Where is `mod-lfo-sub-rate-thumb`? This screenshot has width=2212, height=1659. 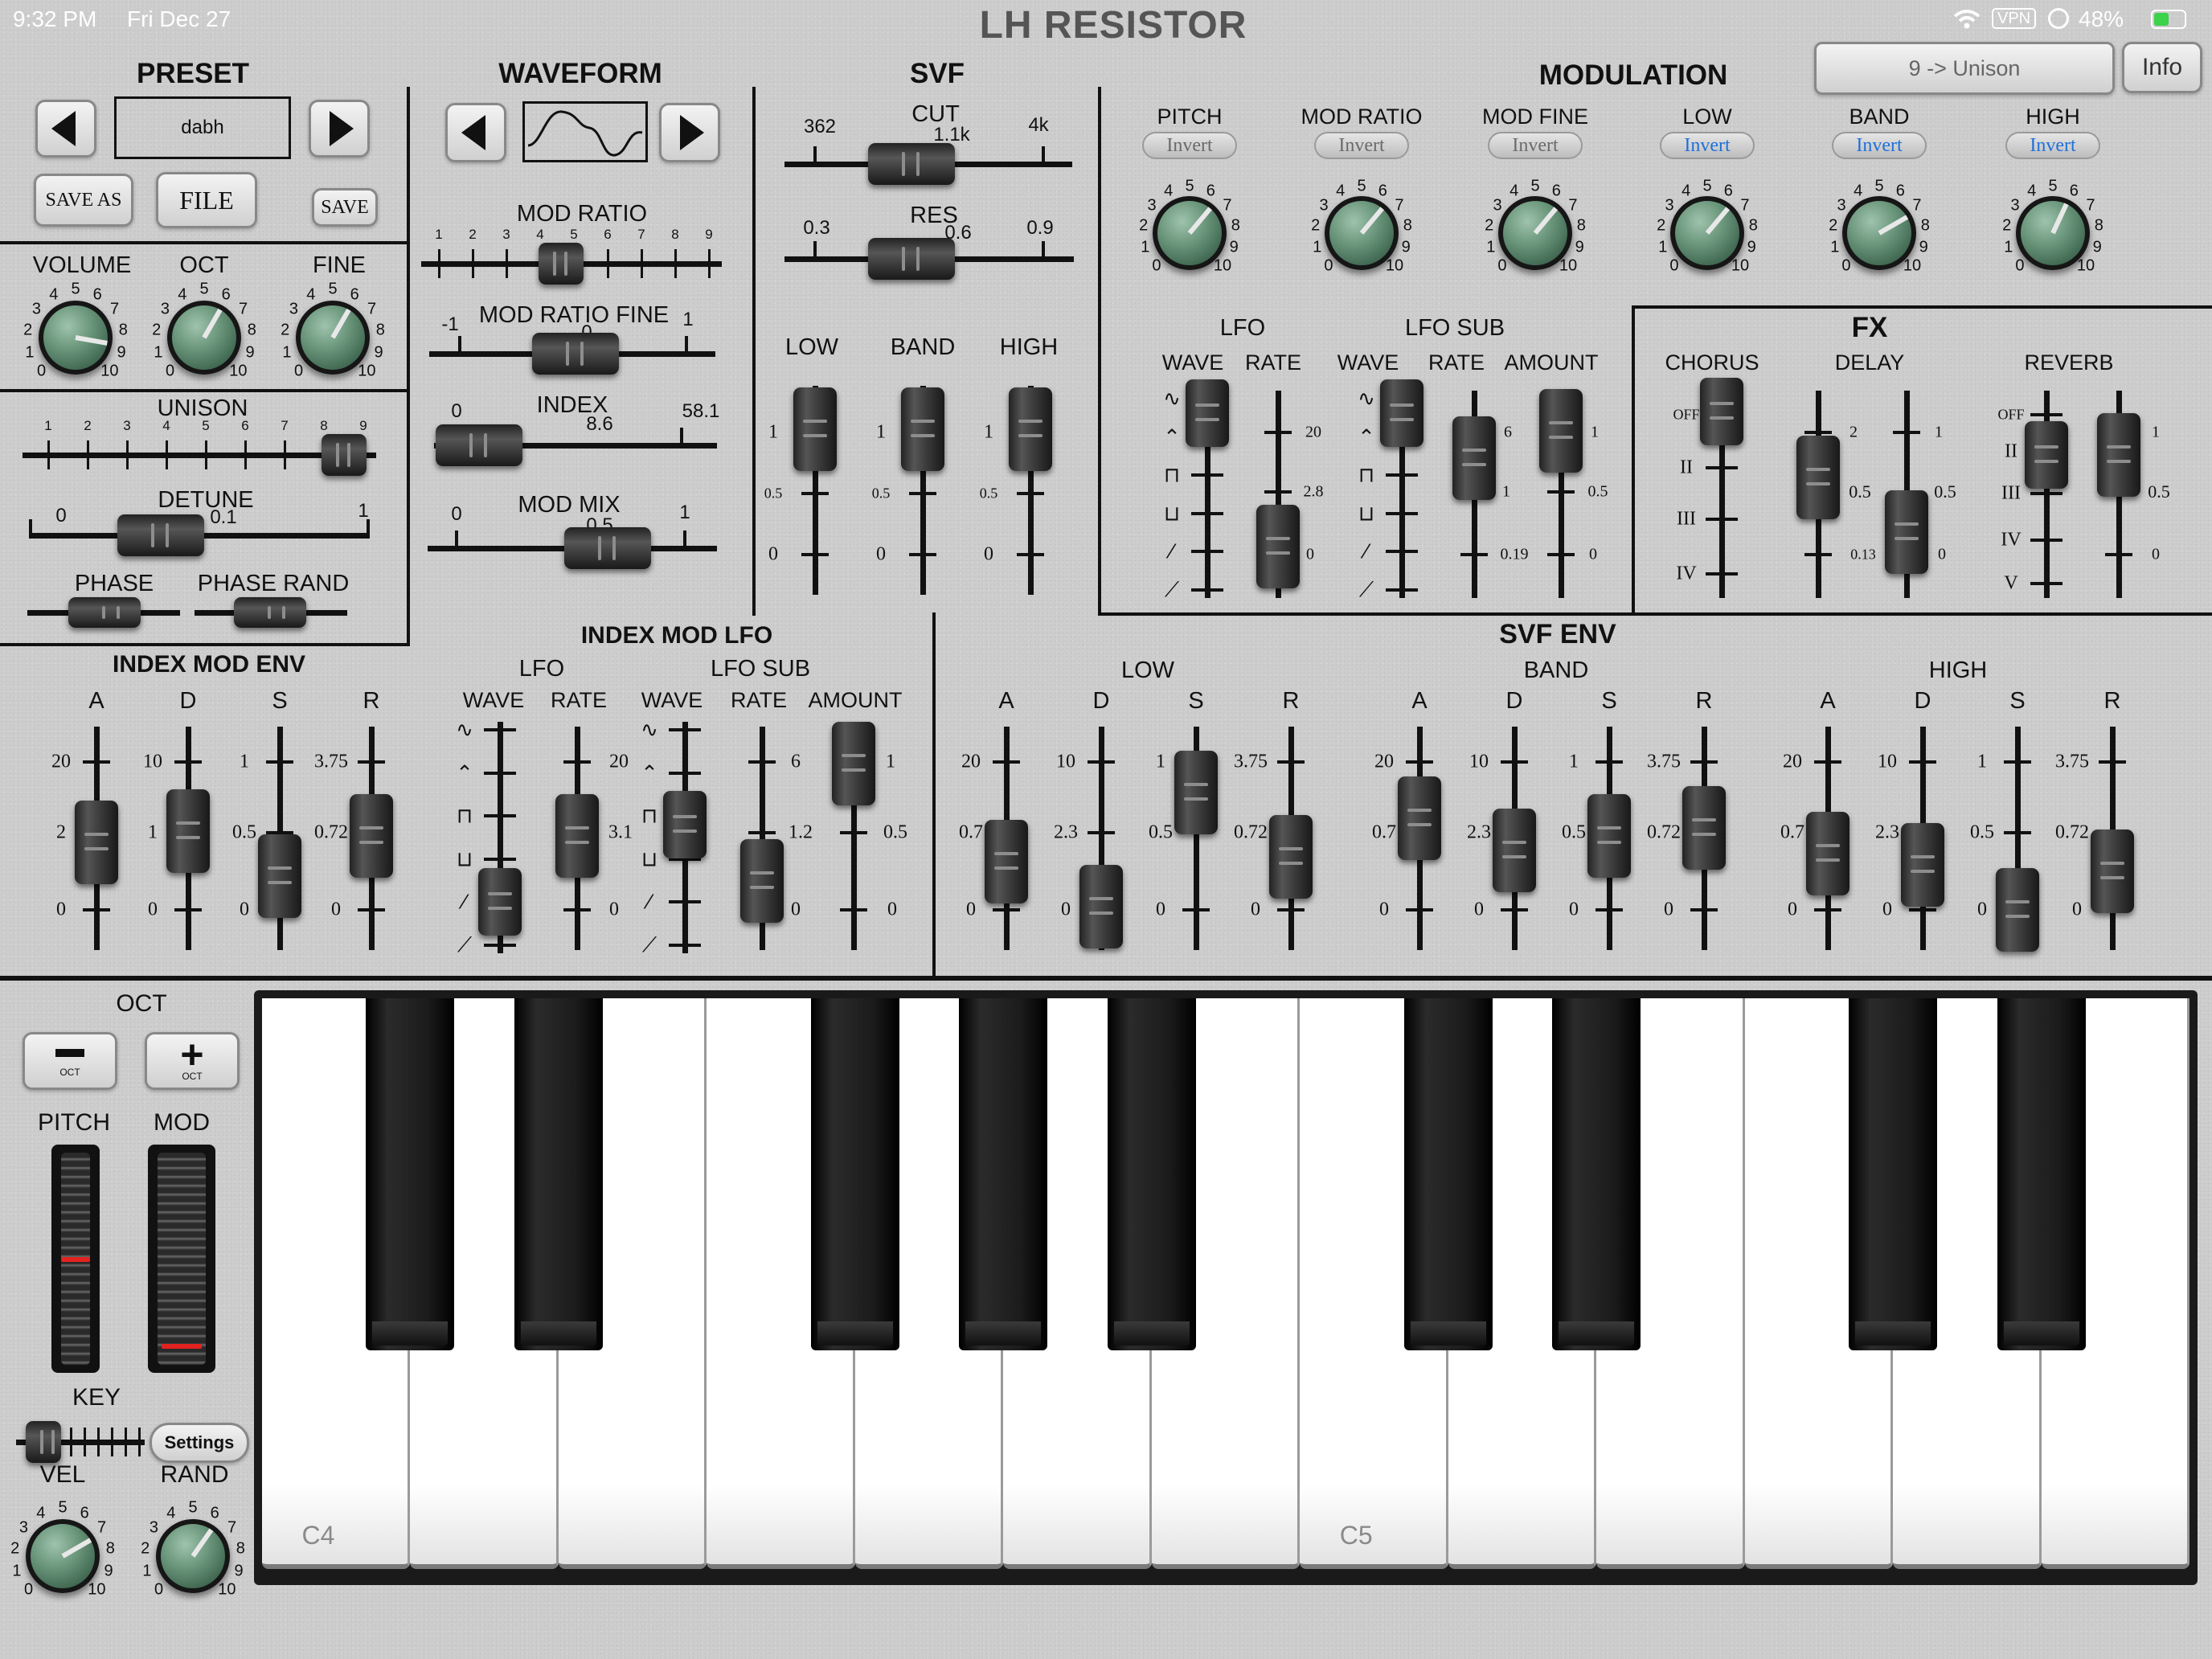
mod-lfo-sub-rate-thumb is located at coordinates (1474, 458).